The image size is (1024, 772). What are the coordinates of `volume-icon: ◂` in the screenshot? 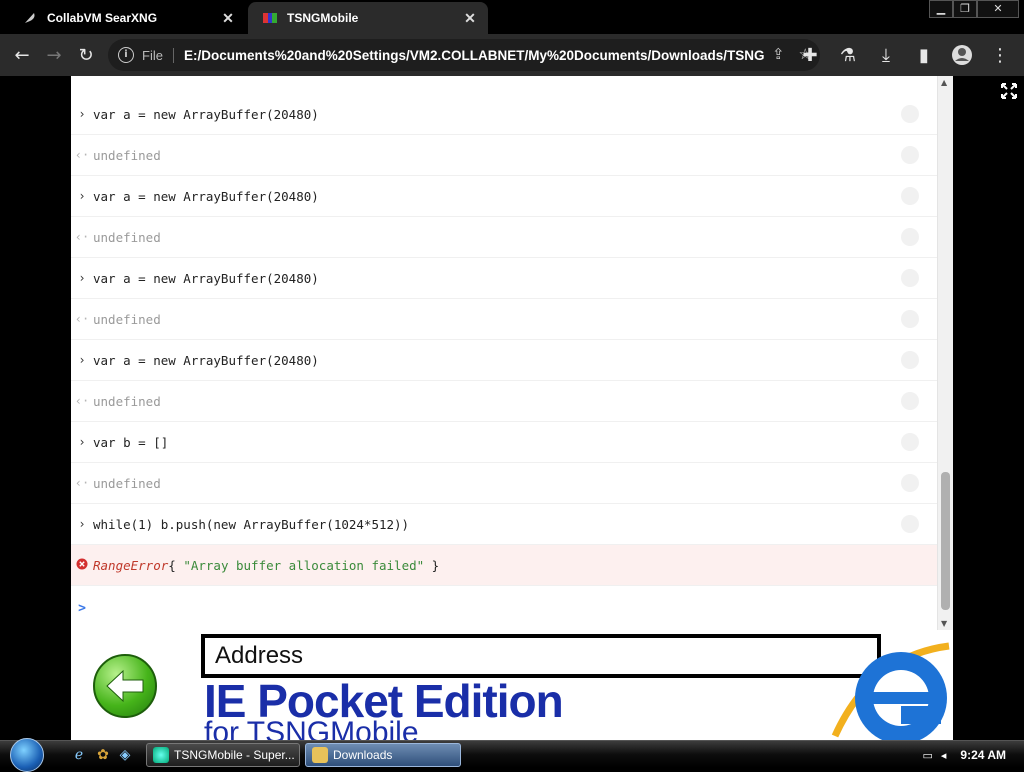 It's located at (944, 755).